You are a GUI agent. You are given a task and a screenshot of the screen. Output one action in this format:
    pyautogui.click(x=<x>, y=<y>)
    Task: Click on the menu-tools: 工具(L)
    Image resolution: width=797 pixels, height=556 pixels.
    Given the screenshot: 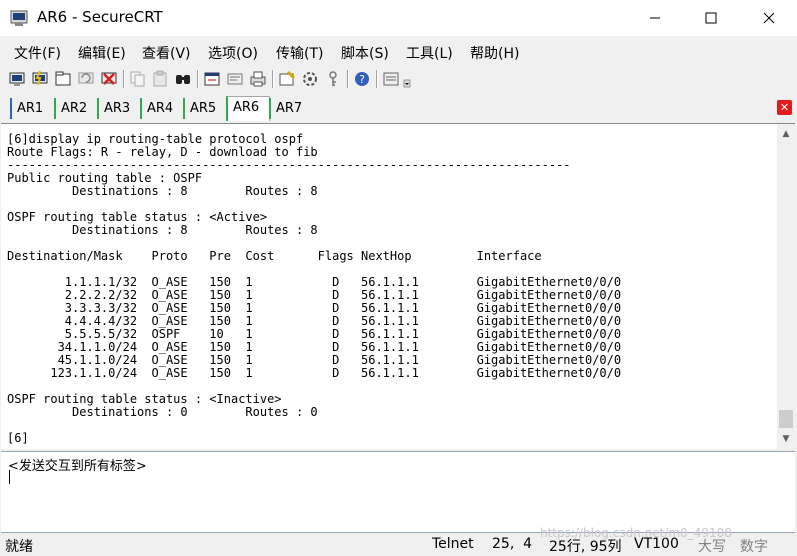 What is the action you would take?
    pyautogui.click(x=429, y=53)
    